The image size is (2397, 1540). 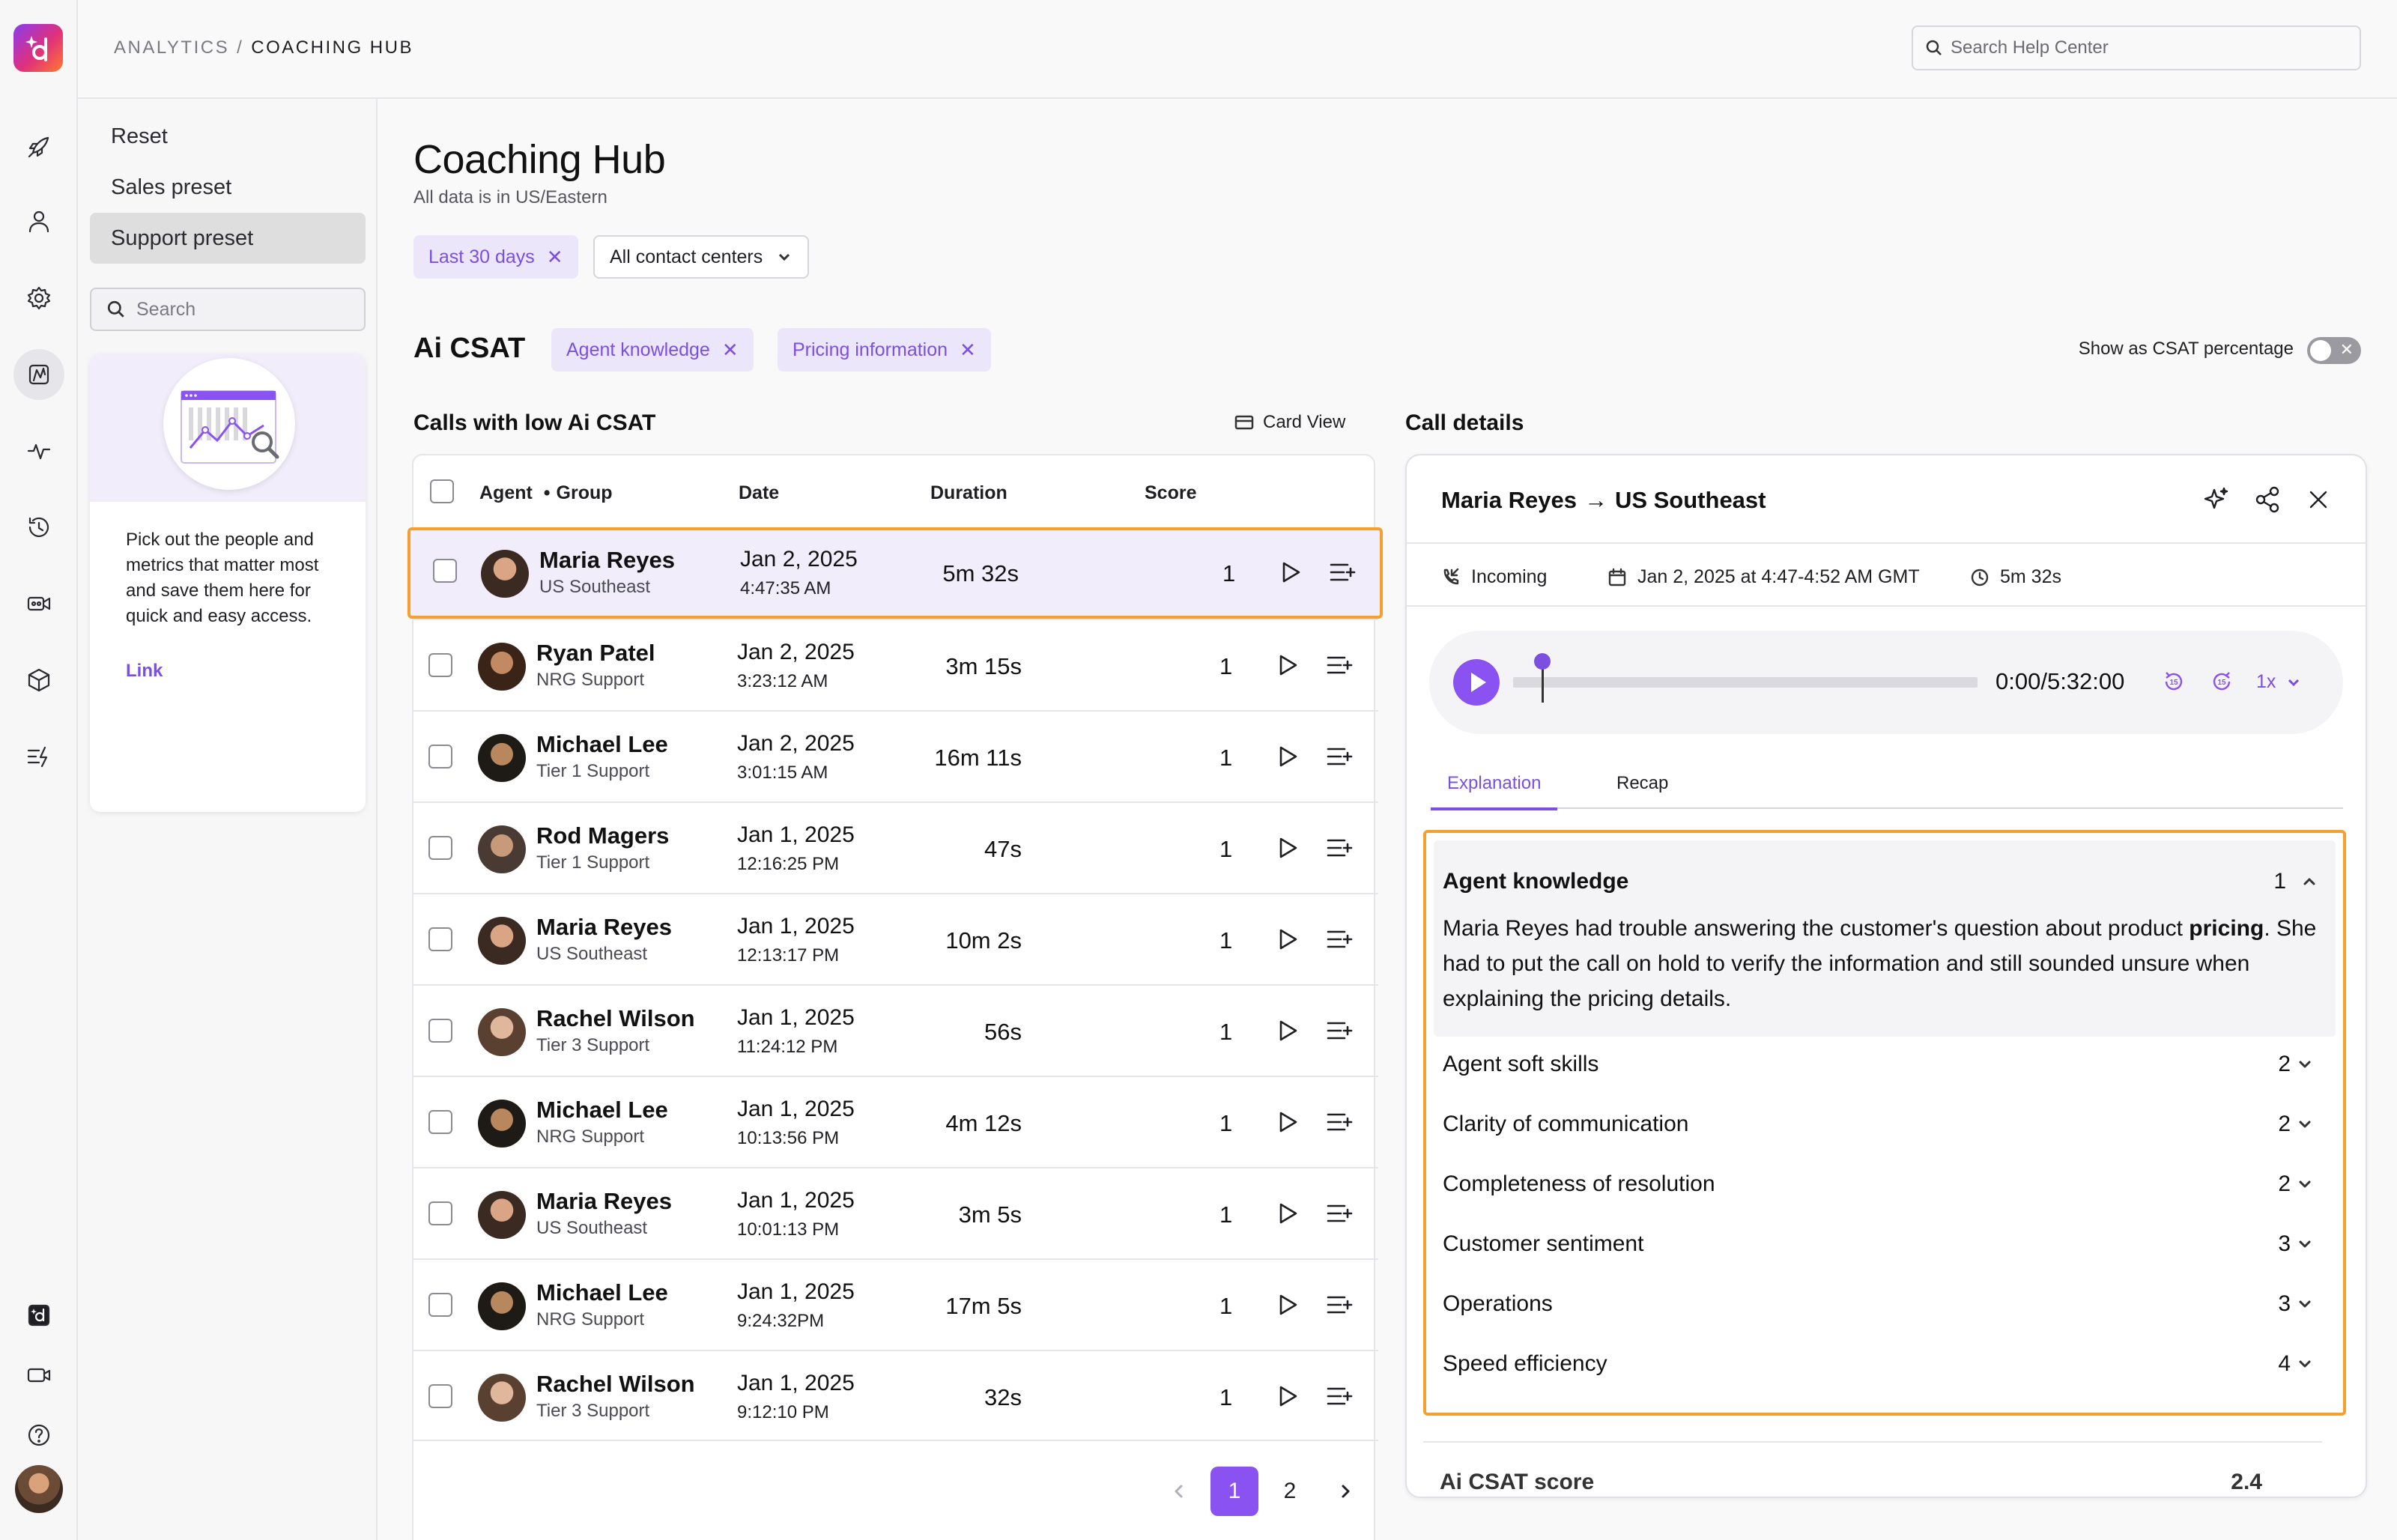 I want to click on playhead-handle, so click(x=1542, y=661).